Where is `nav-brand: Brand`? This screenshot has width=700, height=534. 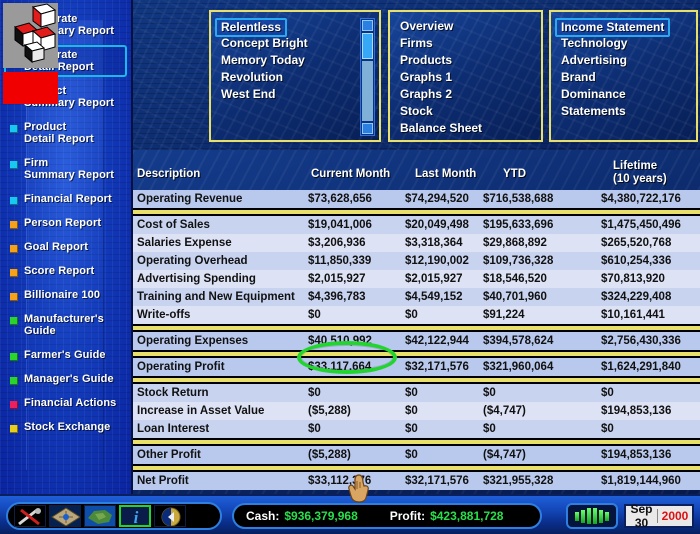 nav-brand: Brand is located at coordinates (624, 77).